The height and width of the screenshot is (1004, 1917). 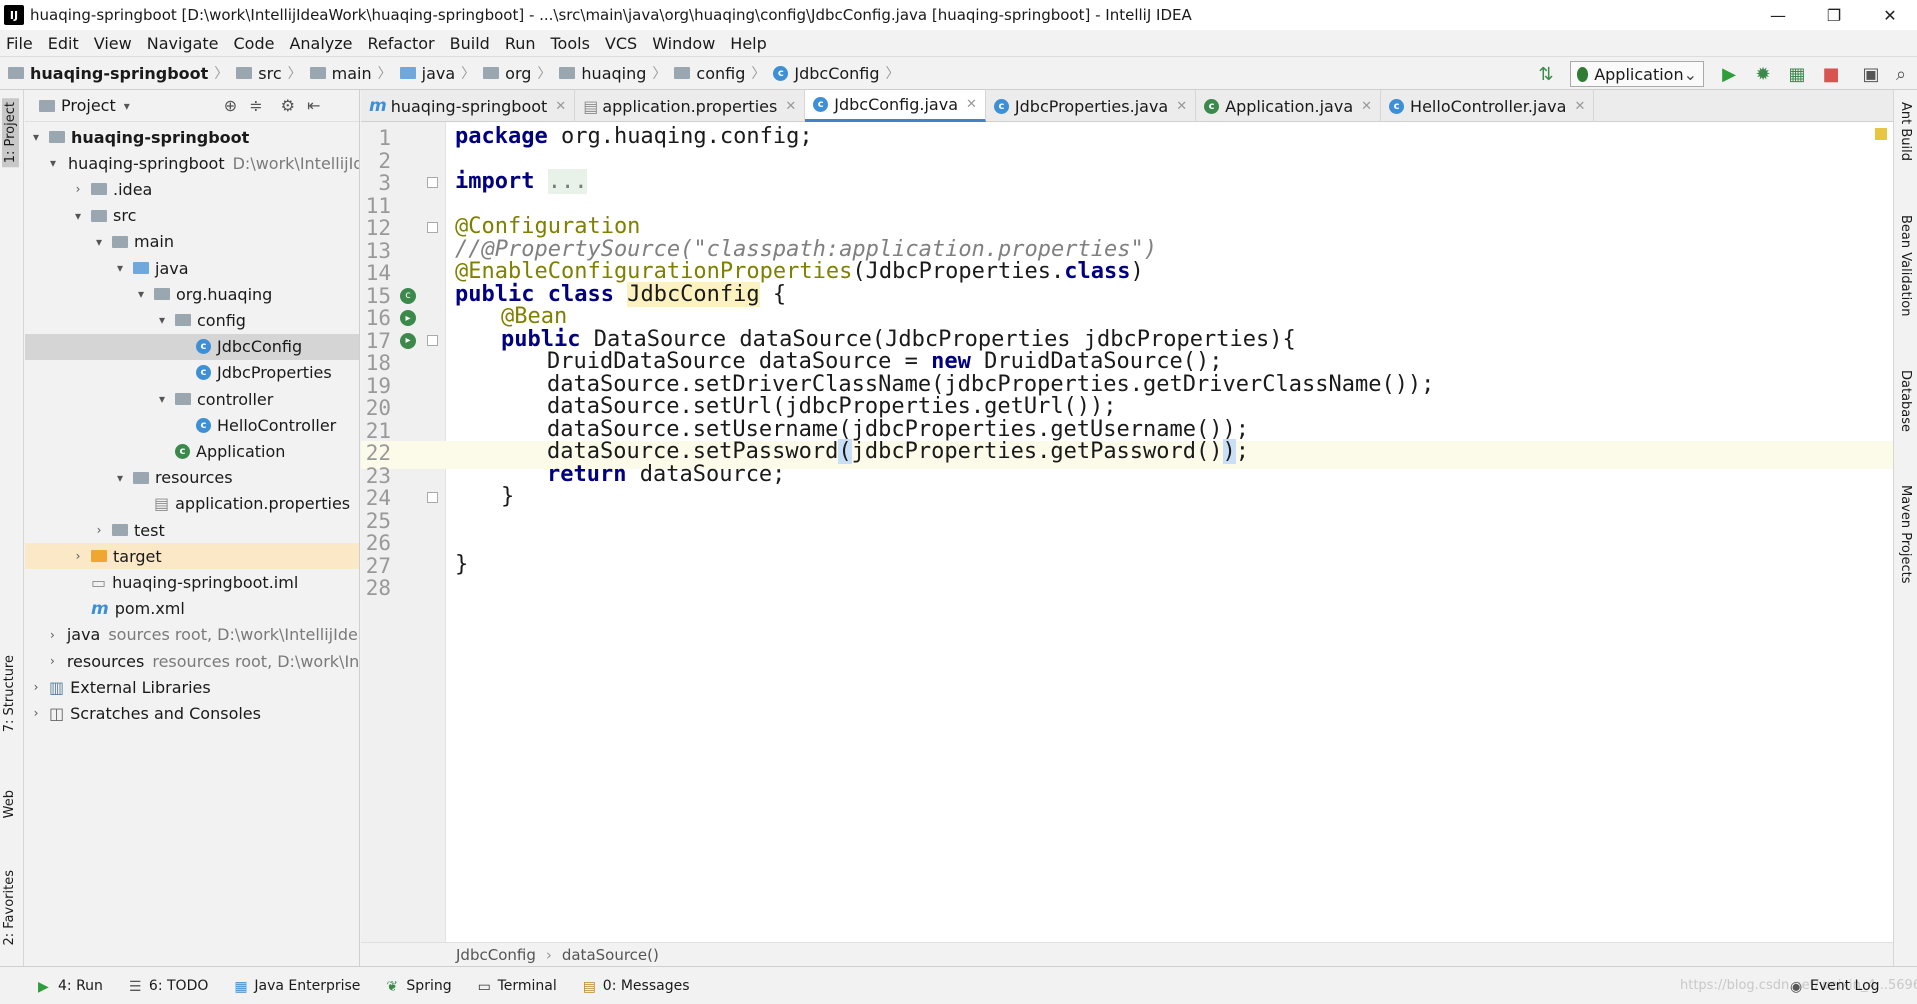 I want to click on breadcrumb-jdbcconfig: c JdbcConfig 〉, so click(x=836, y=73).